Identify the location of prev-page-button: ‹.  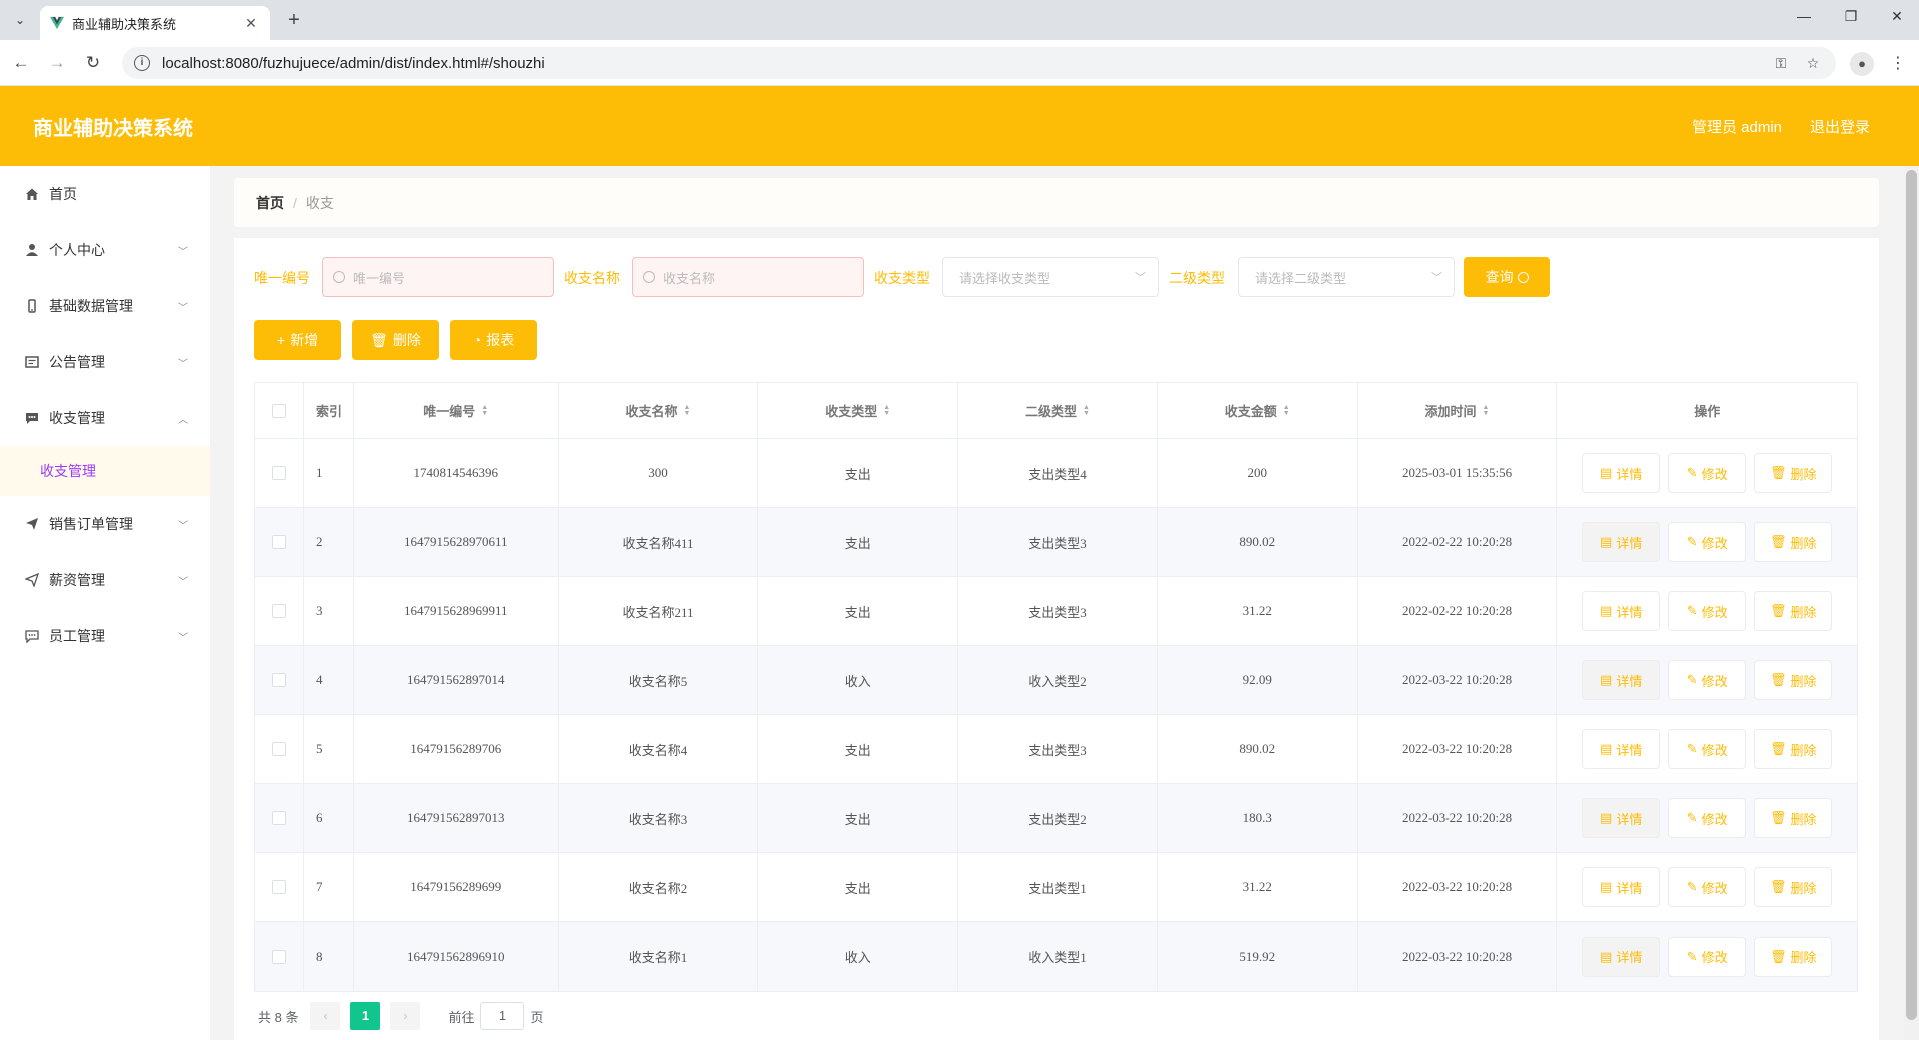
(325, 1016).